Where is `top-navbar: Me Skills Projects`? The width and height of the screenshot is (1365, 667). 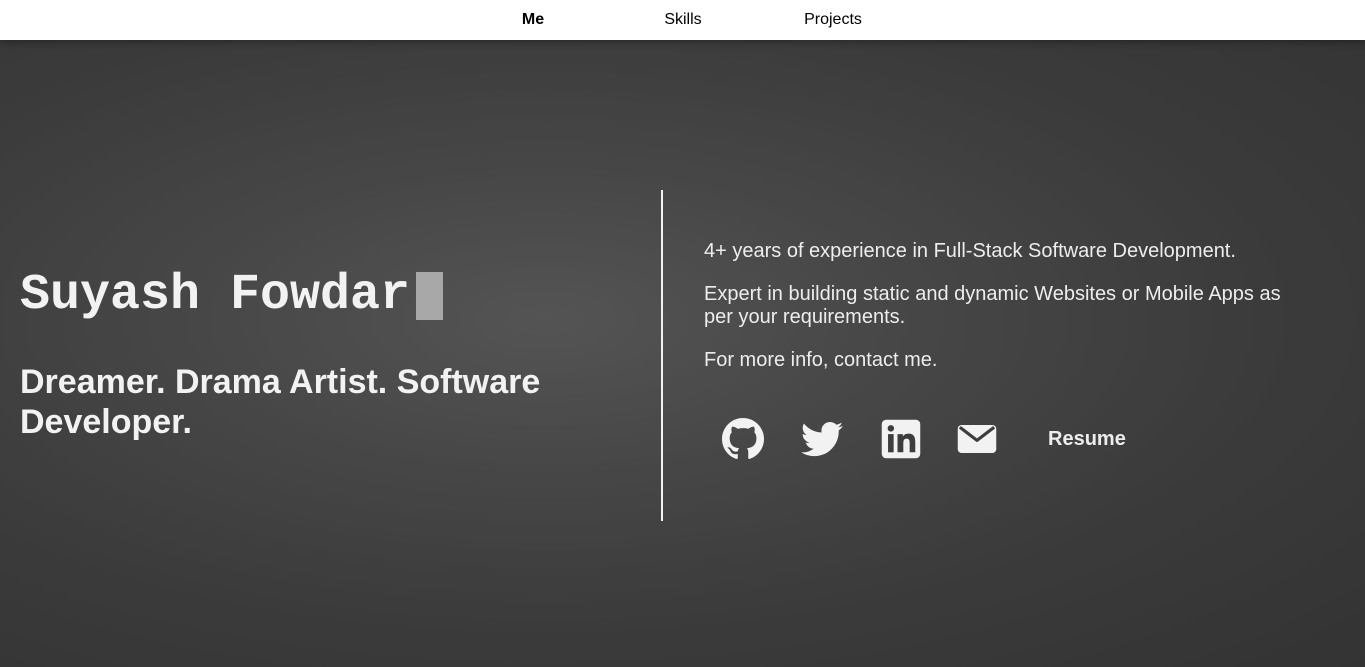 top-navbar: Me Skills Projects is located at coordinates (682, 20).